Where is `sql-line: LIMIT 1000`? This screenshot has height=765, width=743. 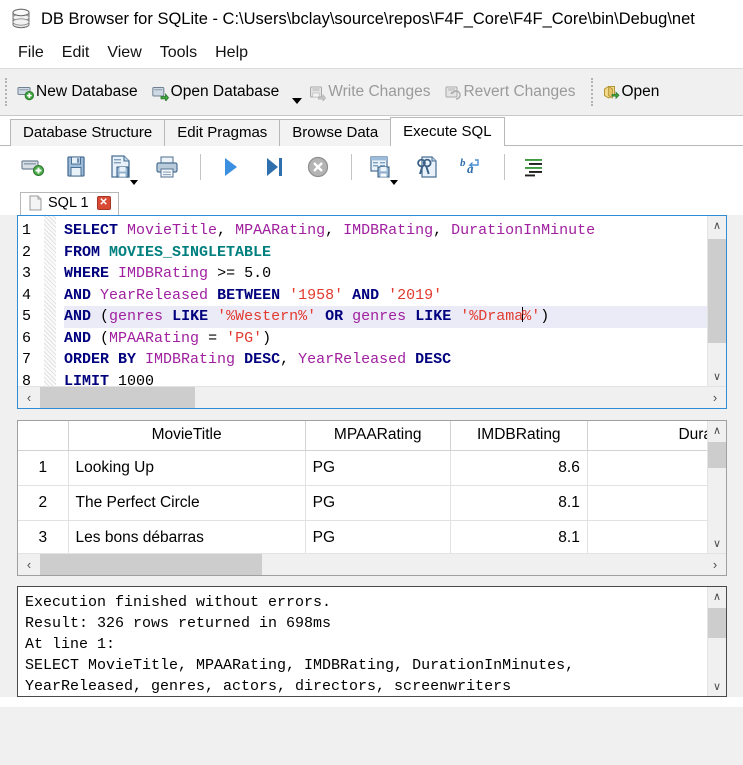 sql-line: LIMIT 1000 is located at coordinates (385, 379).